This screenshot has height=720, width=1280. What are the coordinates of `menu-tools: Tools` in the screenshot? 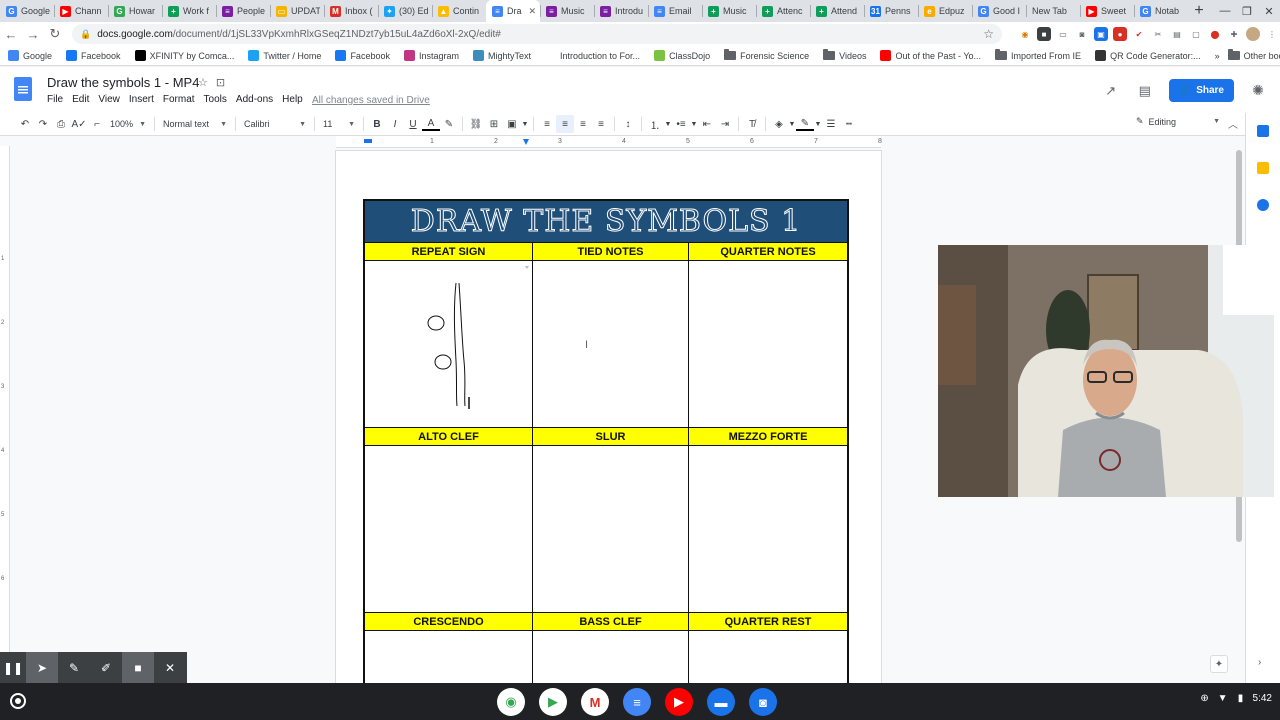 It's located at (215, 99).